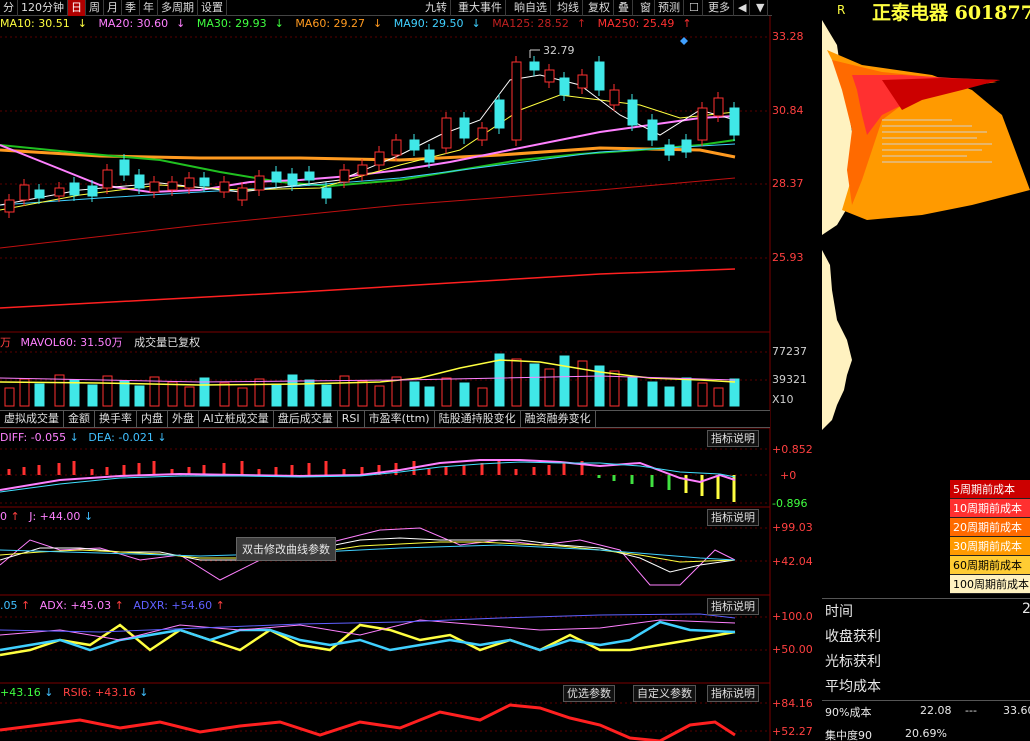  What do you see at coordinates (83, 437) in the screenshot?
I see `macd-header: DIFF: -0.055 ↓ DEA: -0.021 ↓` at bounding box center [83, 437].